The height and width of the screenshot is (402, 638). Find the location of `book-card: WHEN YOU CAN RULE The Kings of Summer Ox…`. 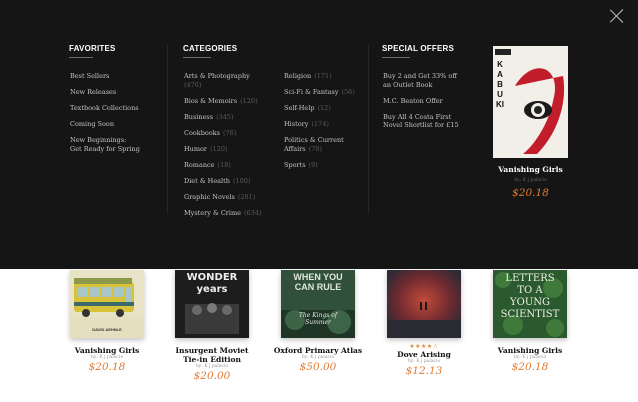

book-card: WHEN YOU CAN RULE The Kings of Summer Ox… is located at coordinates (318, 322).